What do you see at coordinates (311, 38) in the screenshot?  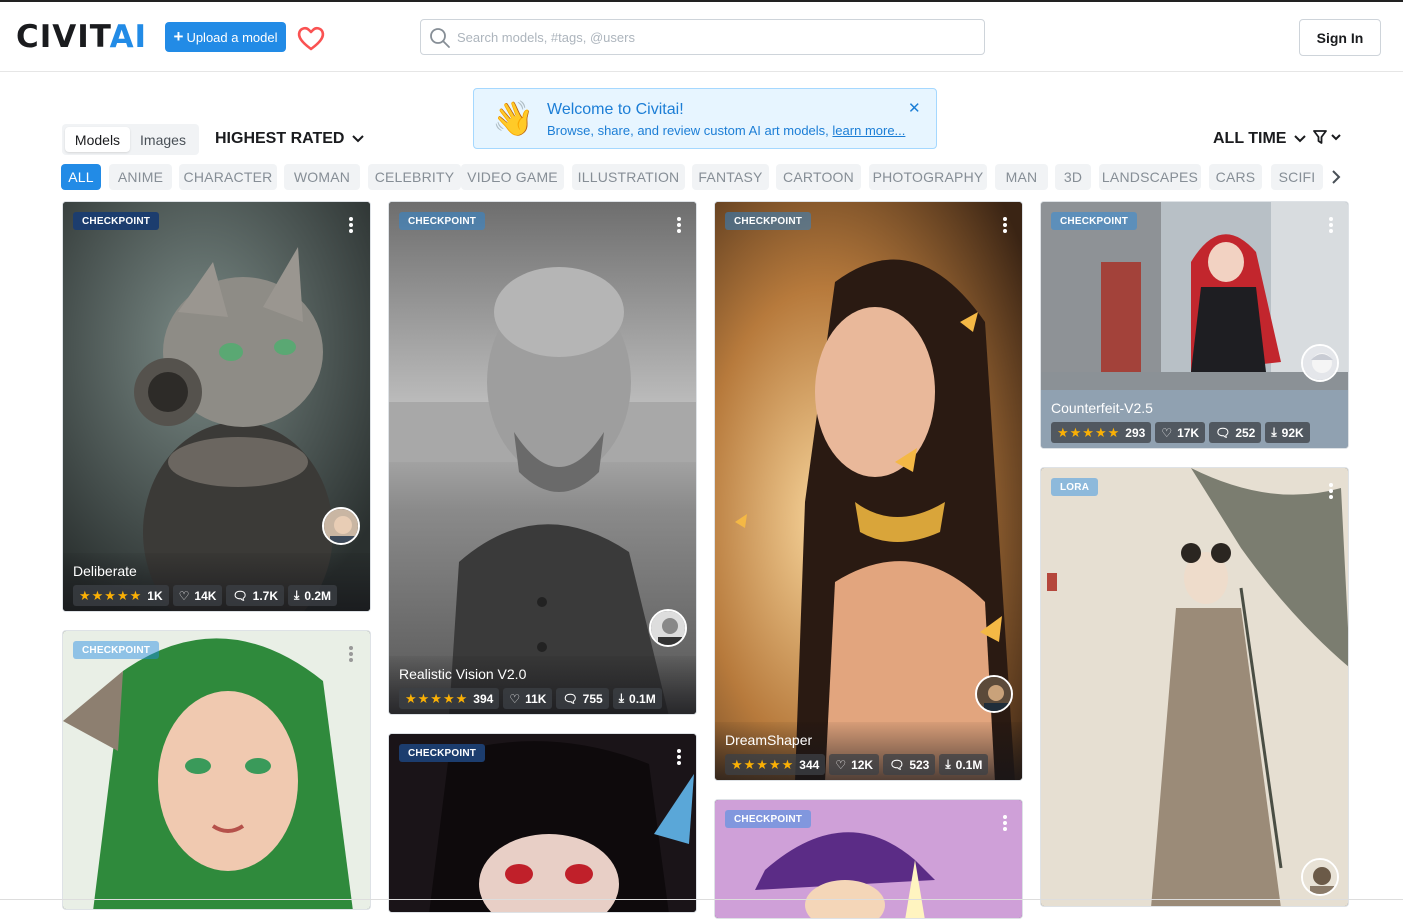 I see `heart-icon` at bounding box center [311, 38].